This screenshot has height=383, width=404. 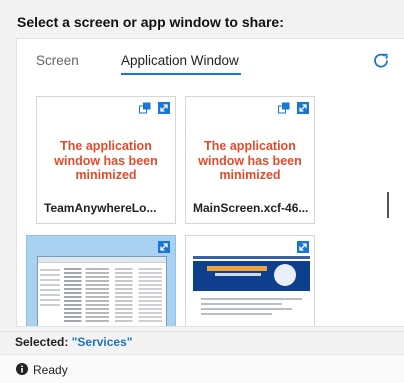 I want to click on tab-application-window: Application Window, so click(x=181, y=64).